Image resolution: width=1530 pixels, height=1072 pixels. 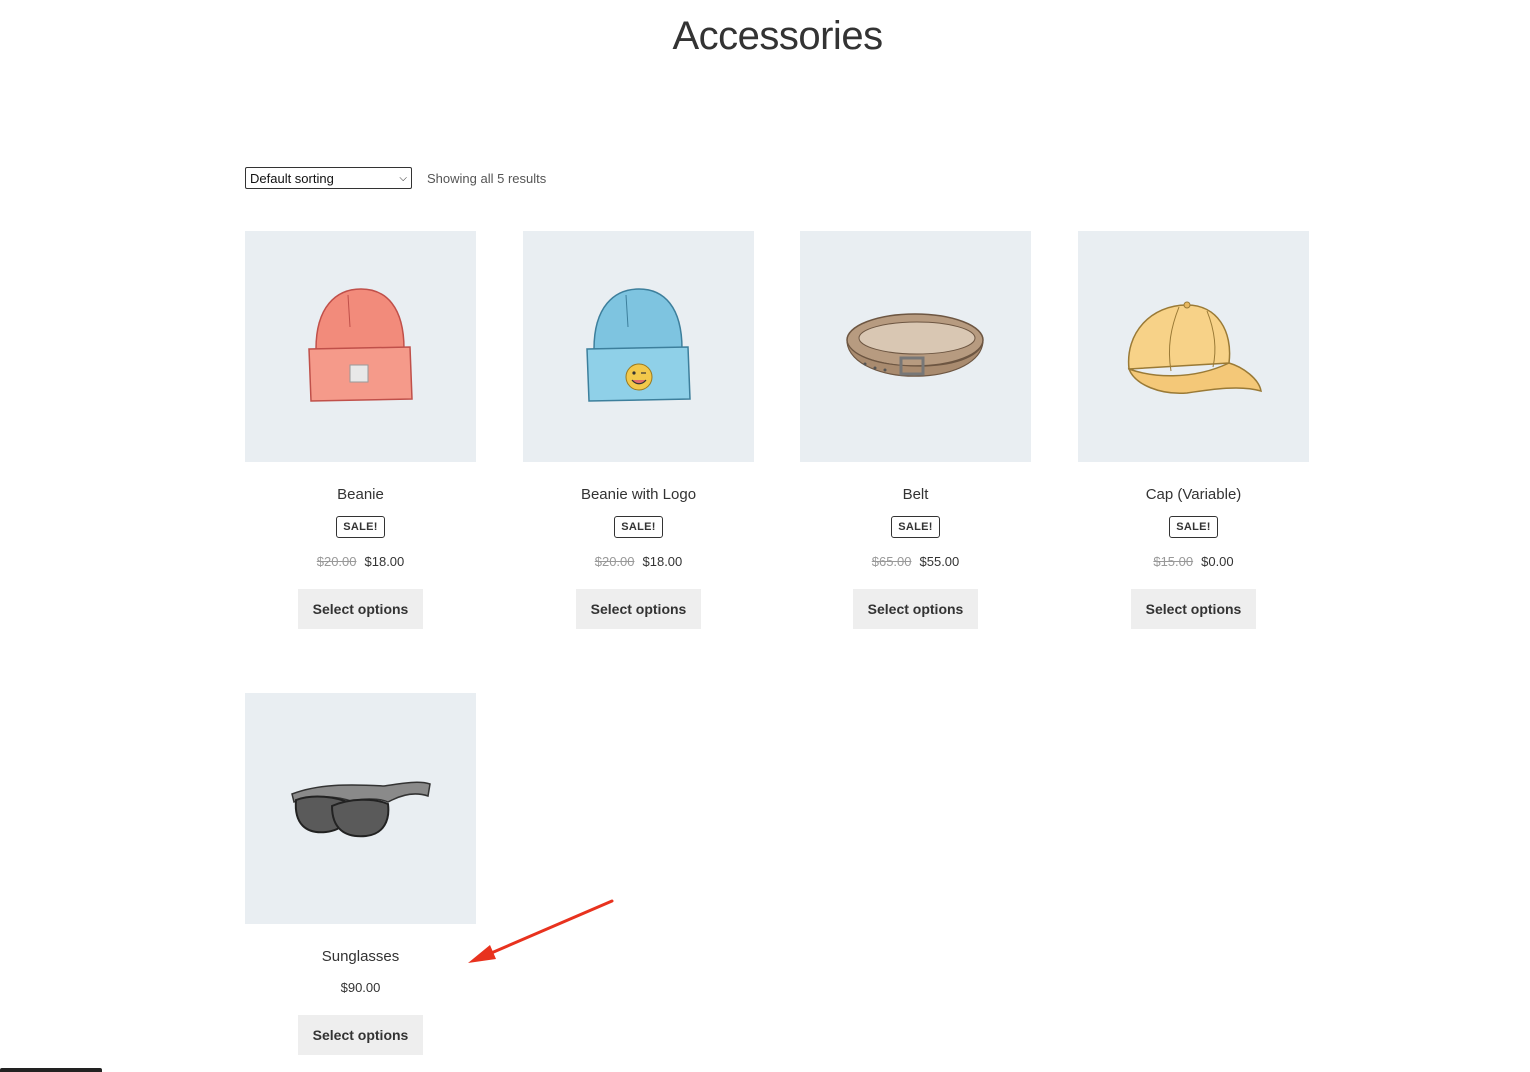 I want to click on result-count: Showing all 5 results, so click(x=487, y=178).